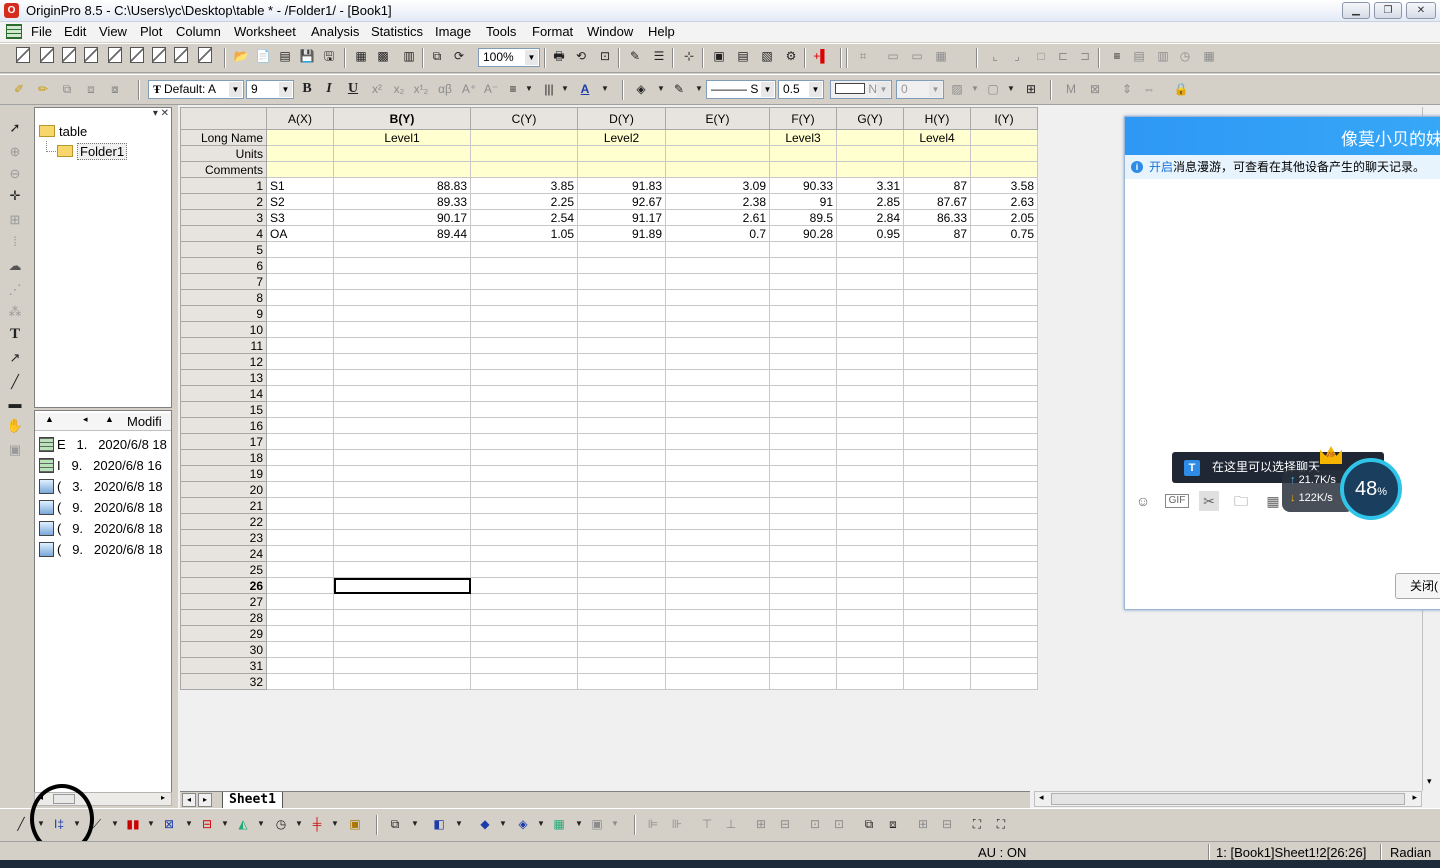 This screenshot has width=1440, height=868. Describe the element at coordinates (402, 217) in the screenshot. I see `data-cell: 90.17` at that location.